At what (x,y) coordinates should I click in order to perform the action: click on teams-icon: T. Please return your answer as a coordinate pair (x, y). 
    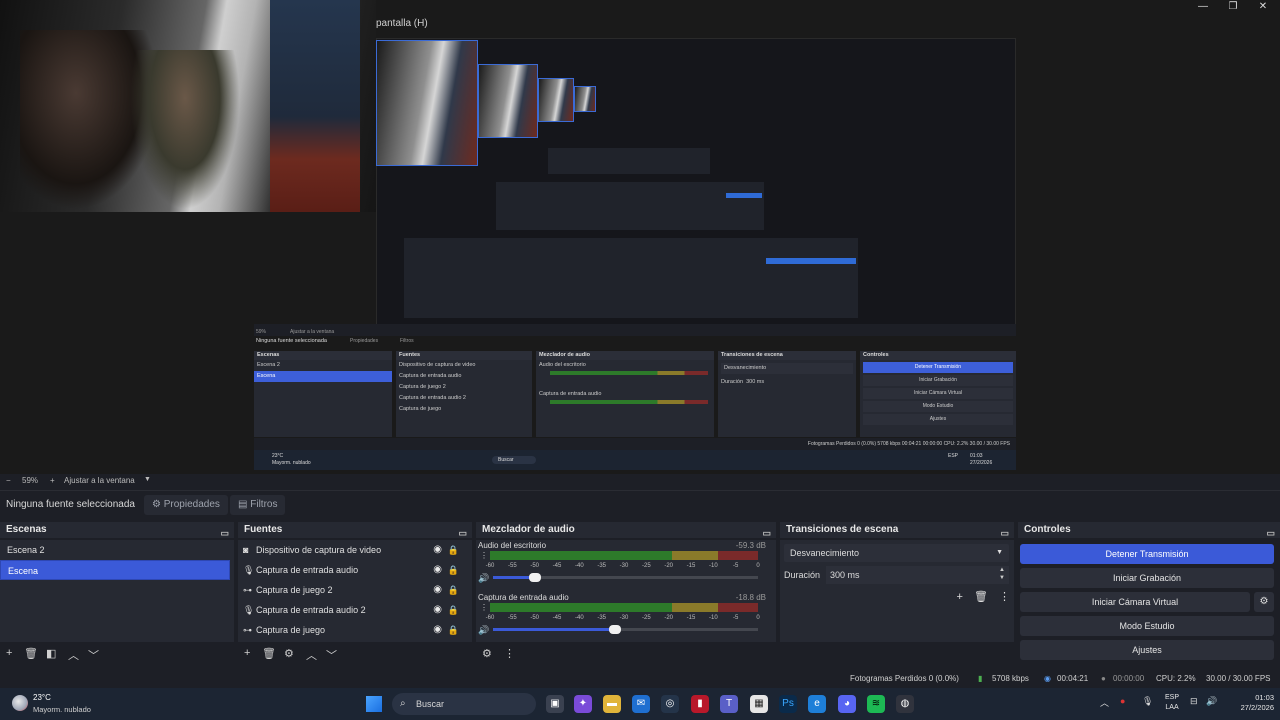
    Looking at the image, I should click on (729, 704).